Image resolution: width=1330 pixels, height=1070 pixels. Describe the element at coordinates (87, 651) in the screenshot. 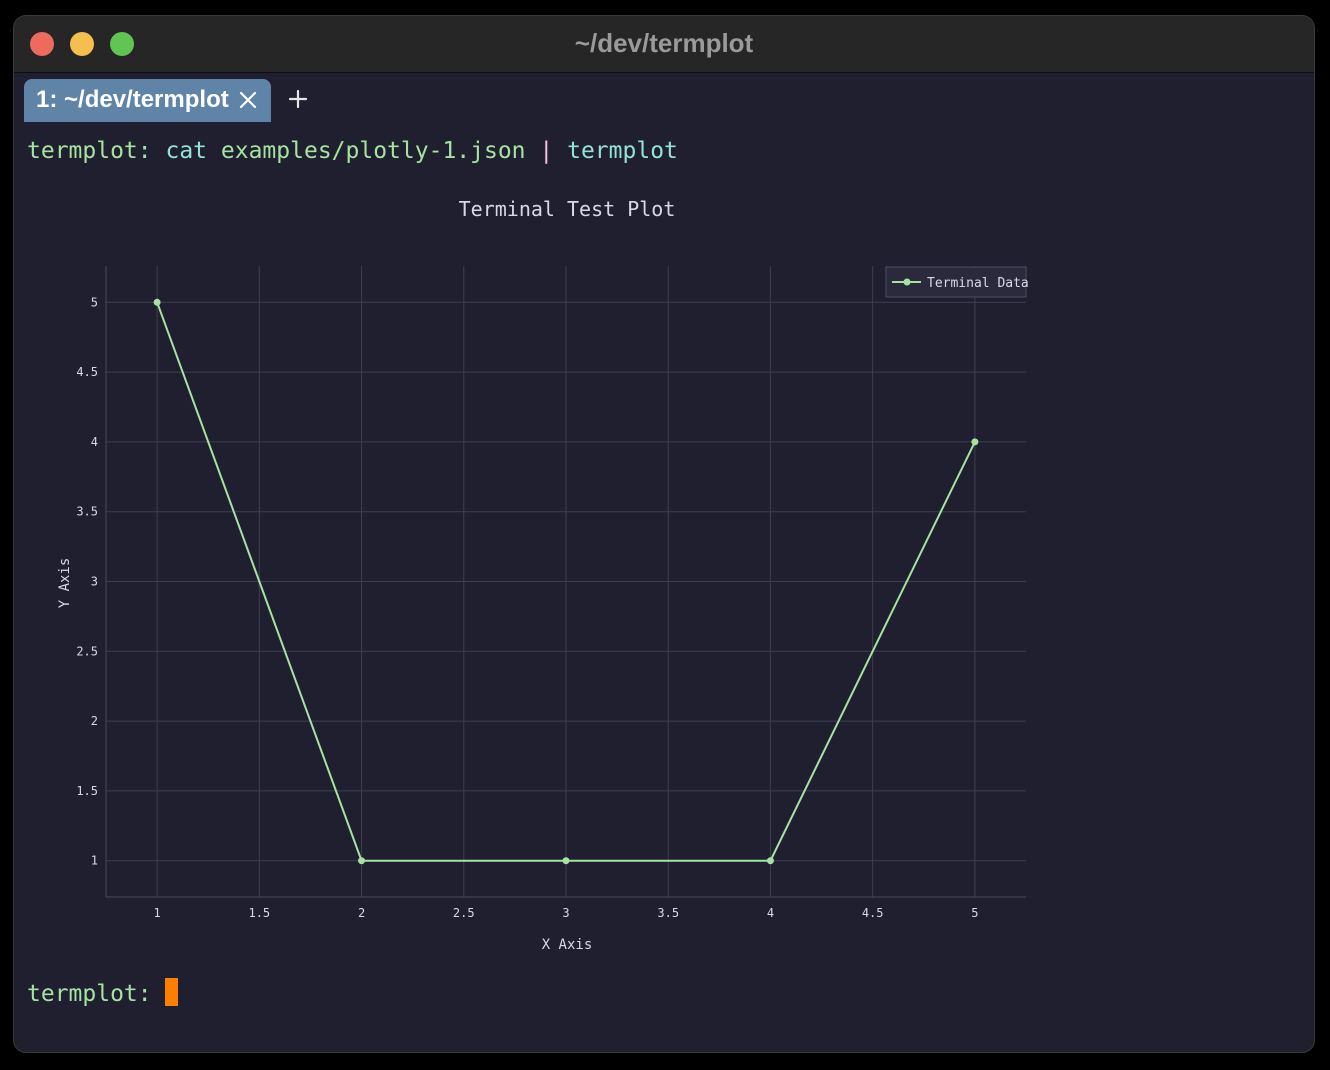

I see `y-tick-label: 2.5` at that location.